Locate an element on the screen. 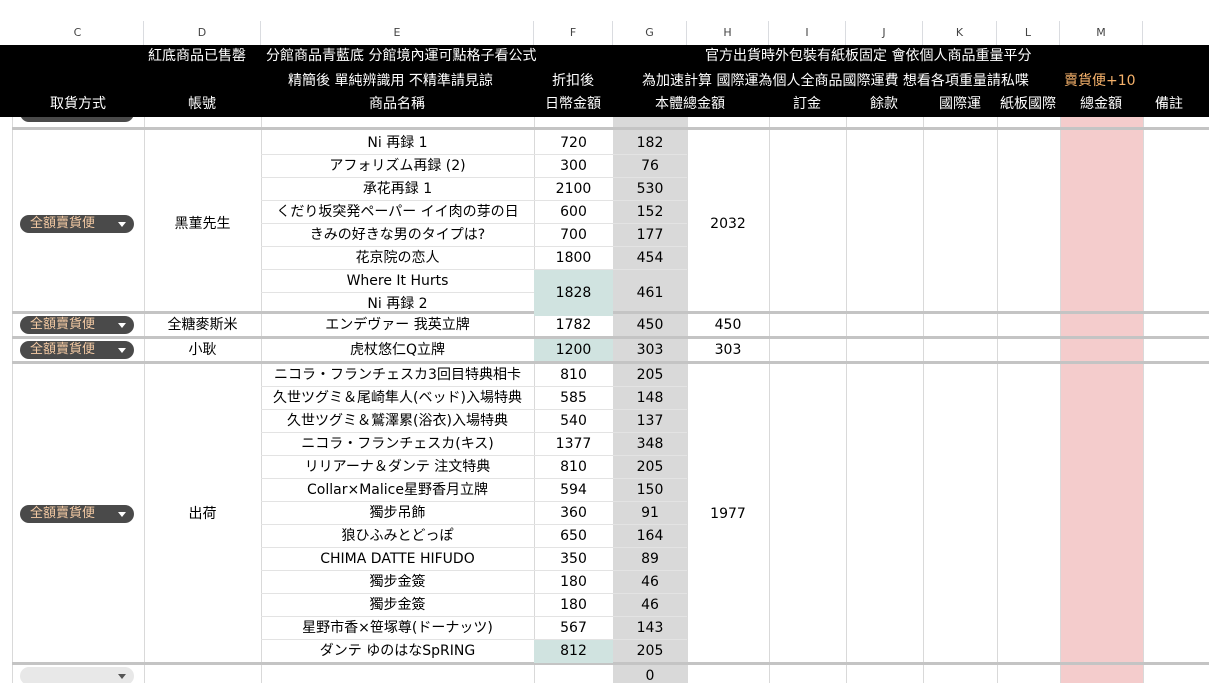  body-amount: 450 is located at coordinates (650, 325).